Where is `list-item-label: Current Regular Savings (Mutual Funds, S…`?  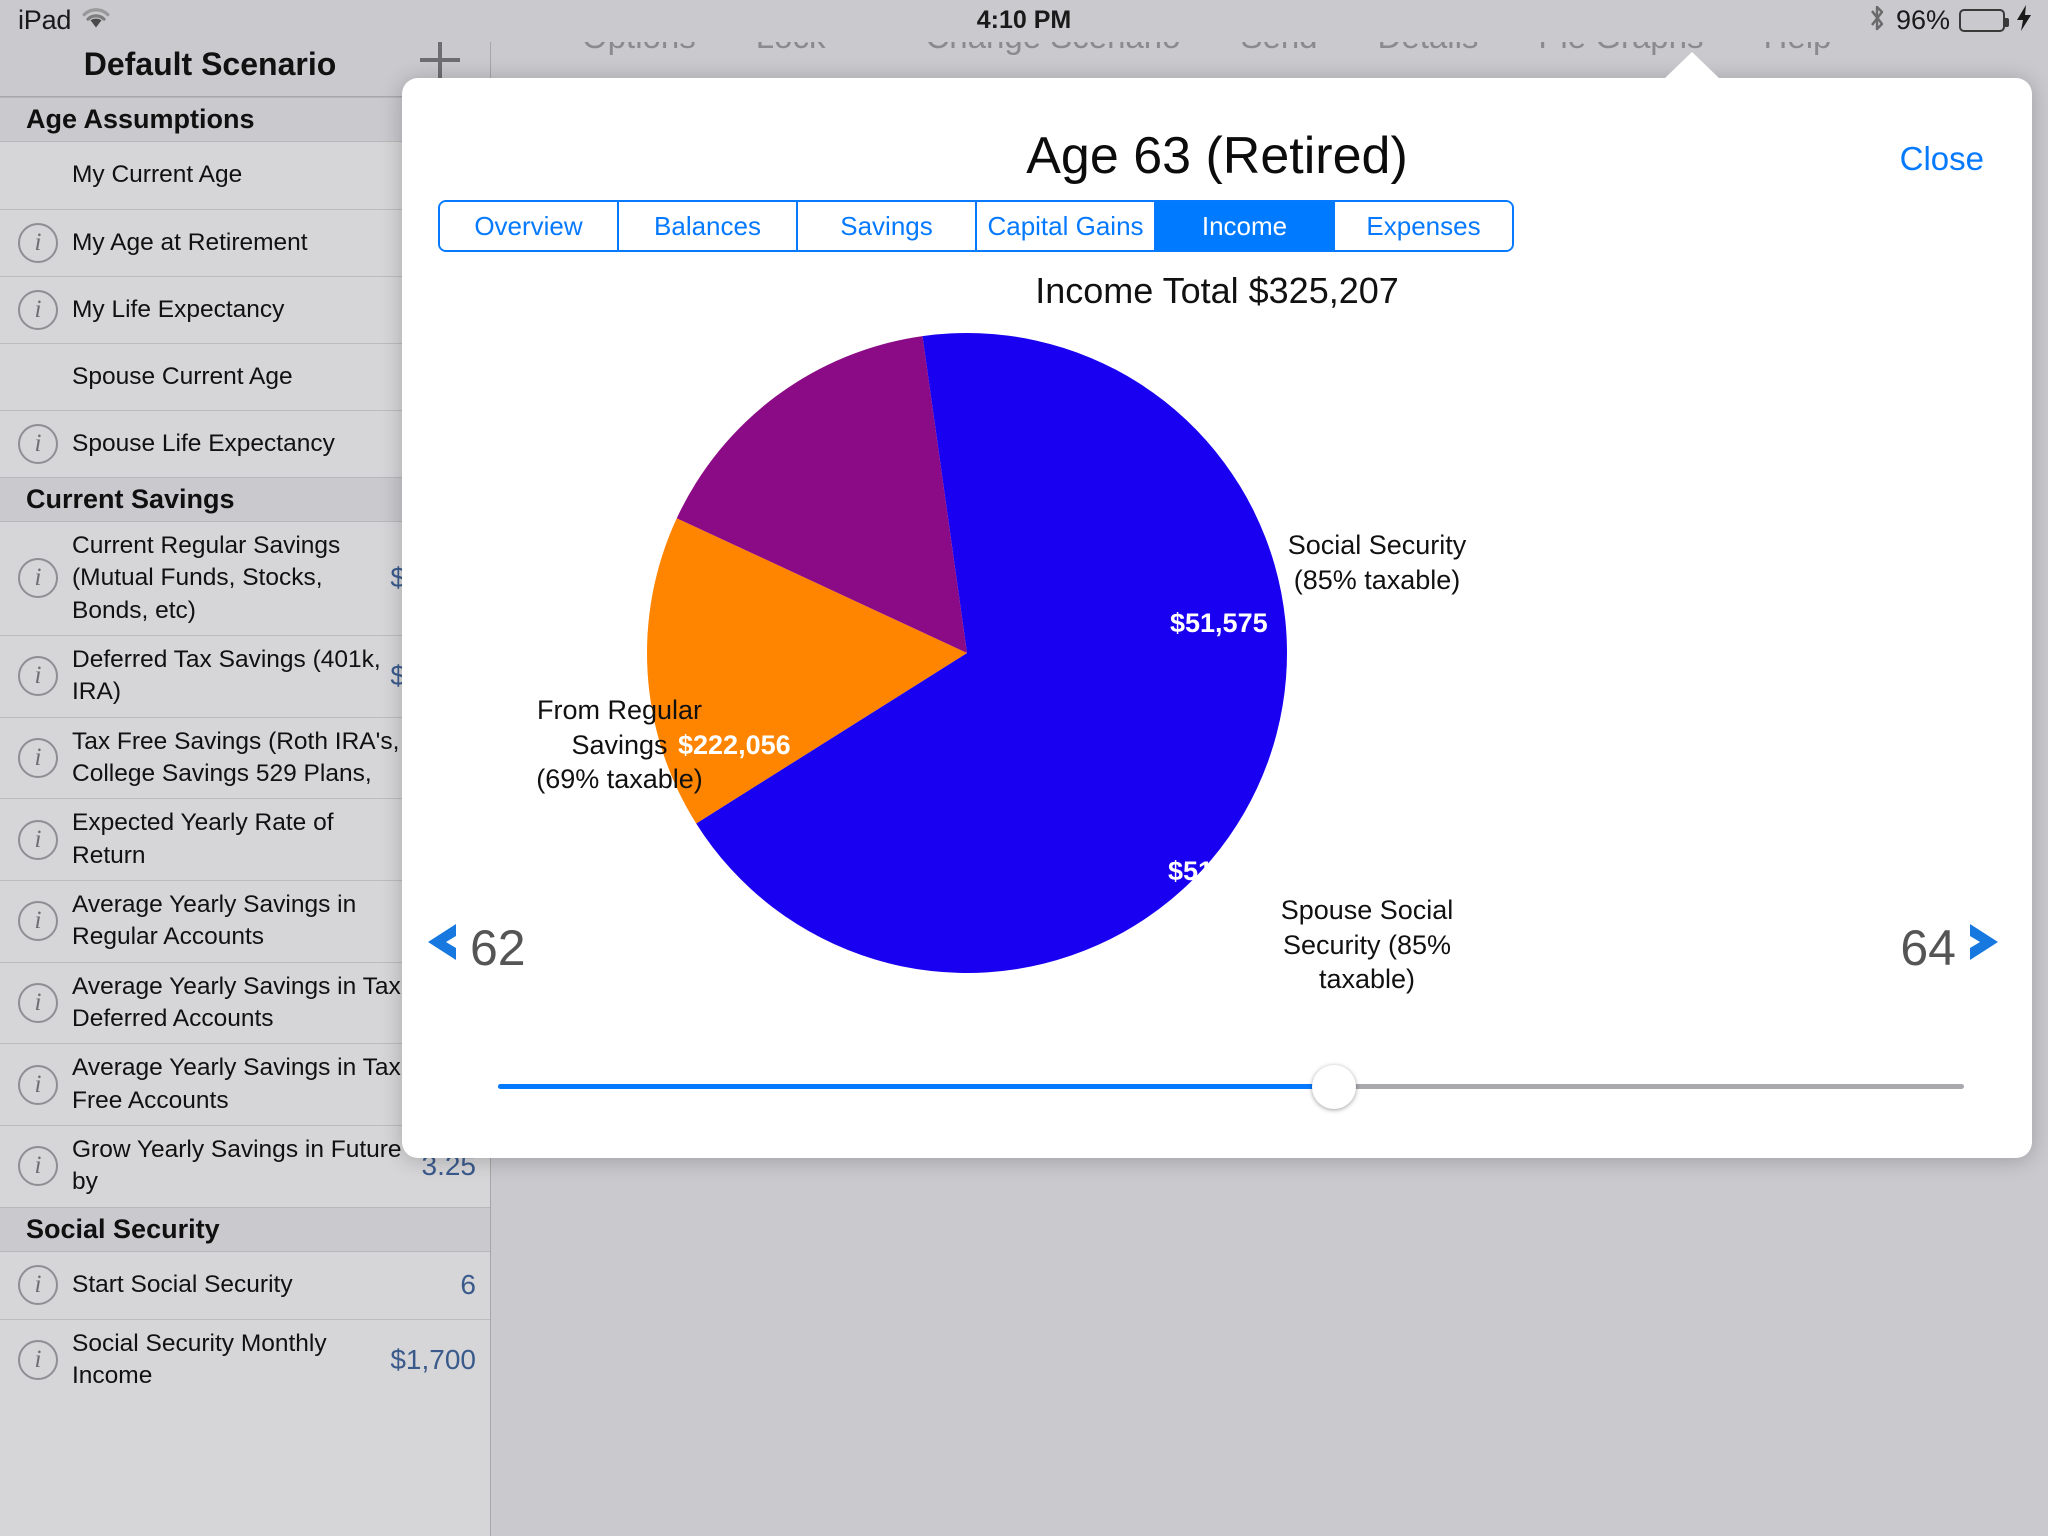 list-item-label: Current Regular Savings (Mutual Funds, S… is located at coordinates (206, 578).